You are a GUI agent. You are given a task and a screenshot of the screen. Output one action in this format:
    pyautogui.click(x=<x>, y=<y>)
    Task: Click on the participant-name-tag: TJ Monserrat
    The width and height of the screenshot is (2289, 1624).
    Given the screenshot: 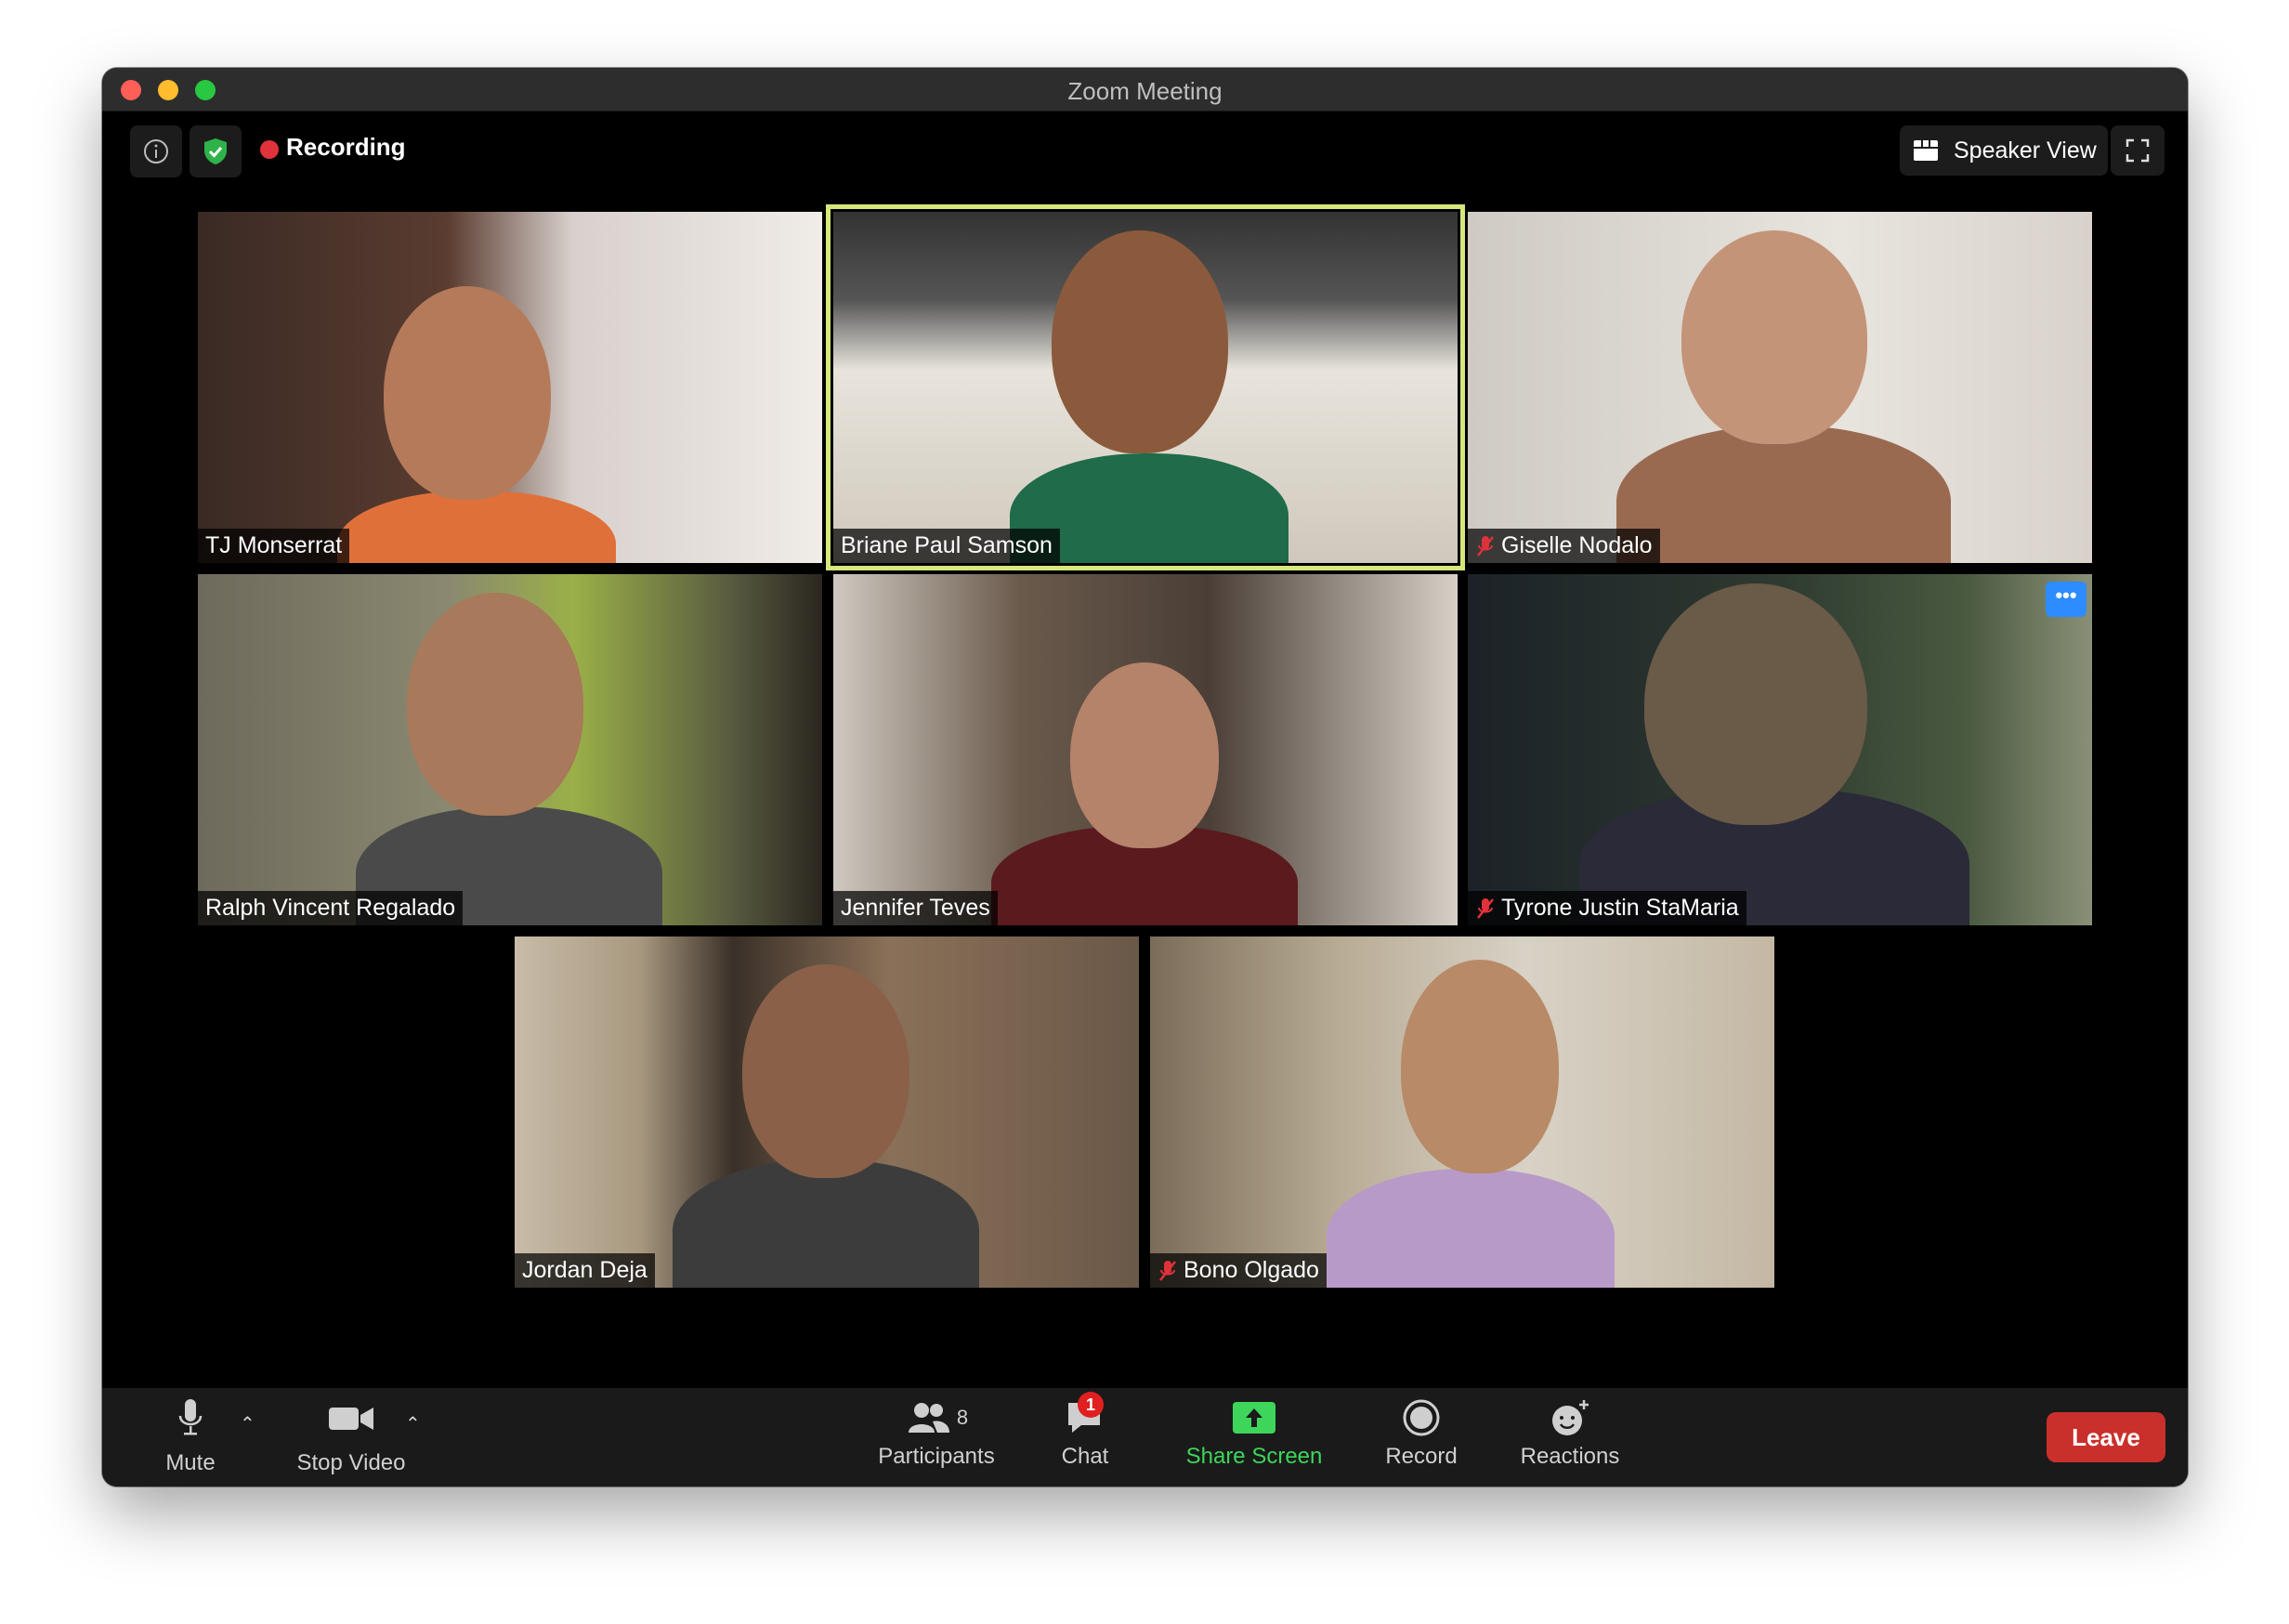 What is the action you would take?
    pyautogui.click(x=274, y=546)
    